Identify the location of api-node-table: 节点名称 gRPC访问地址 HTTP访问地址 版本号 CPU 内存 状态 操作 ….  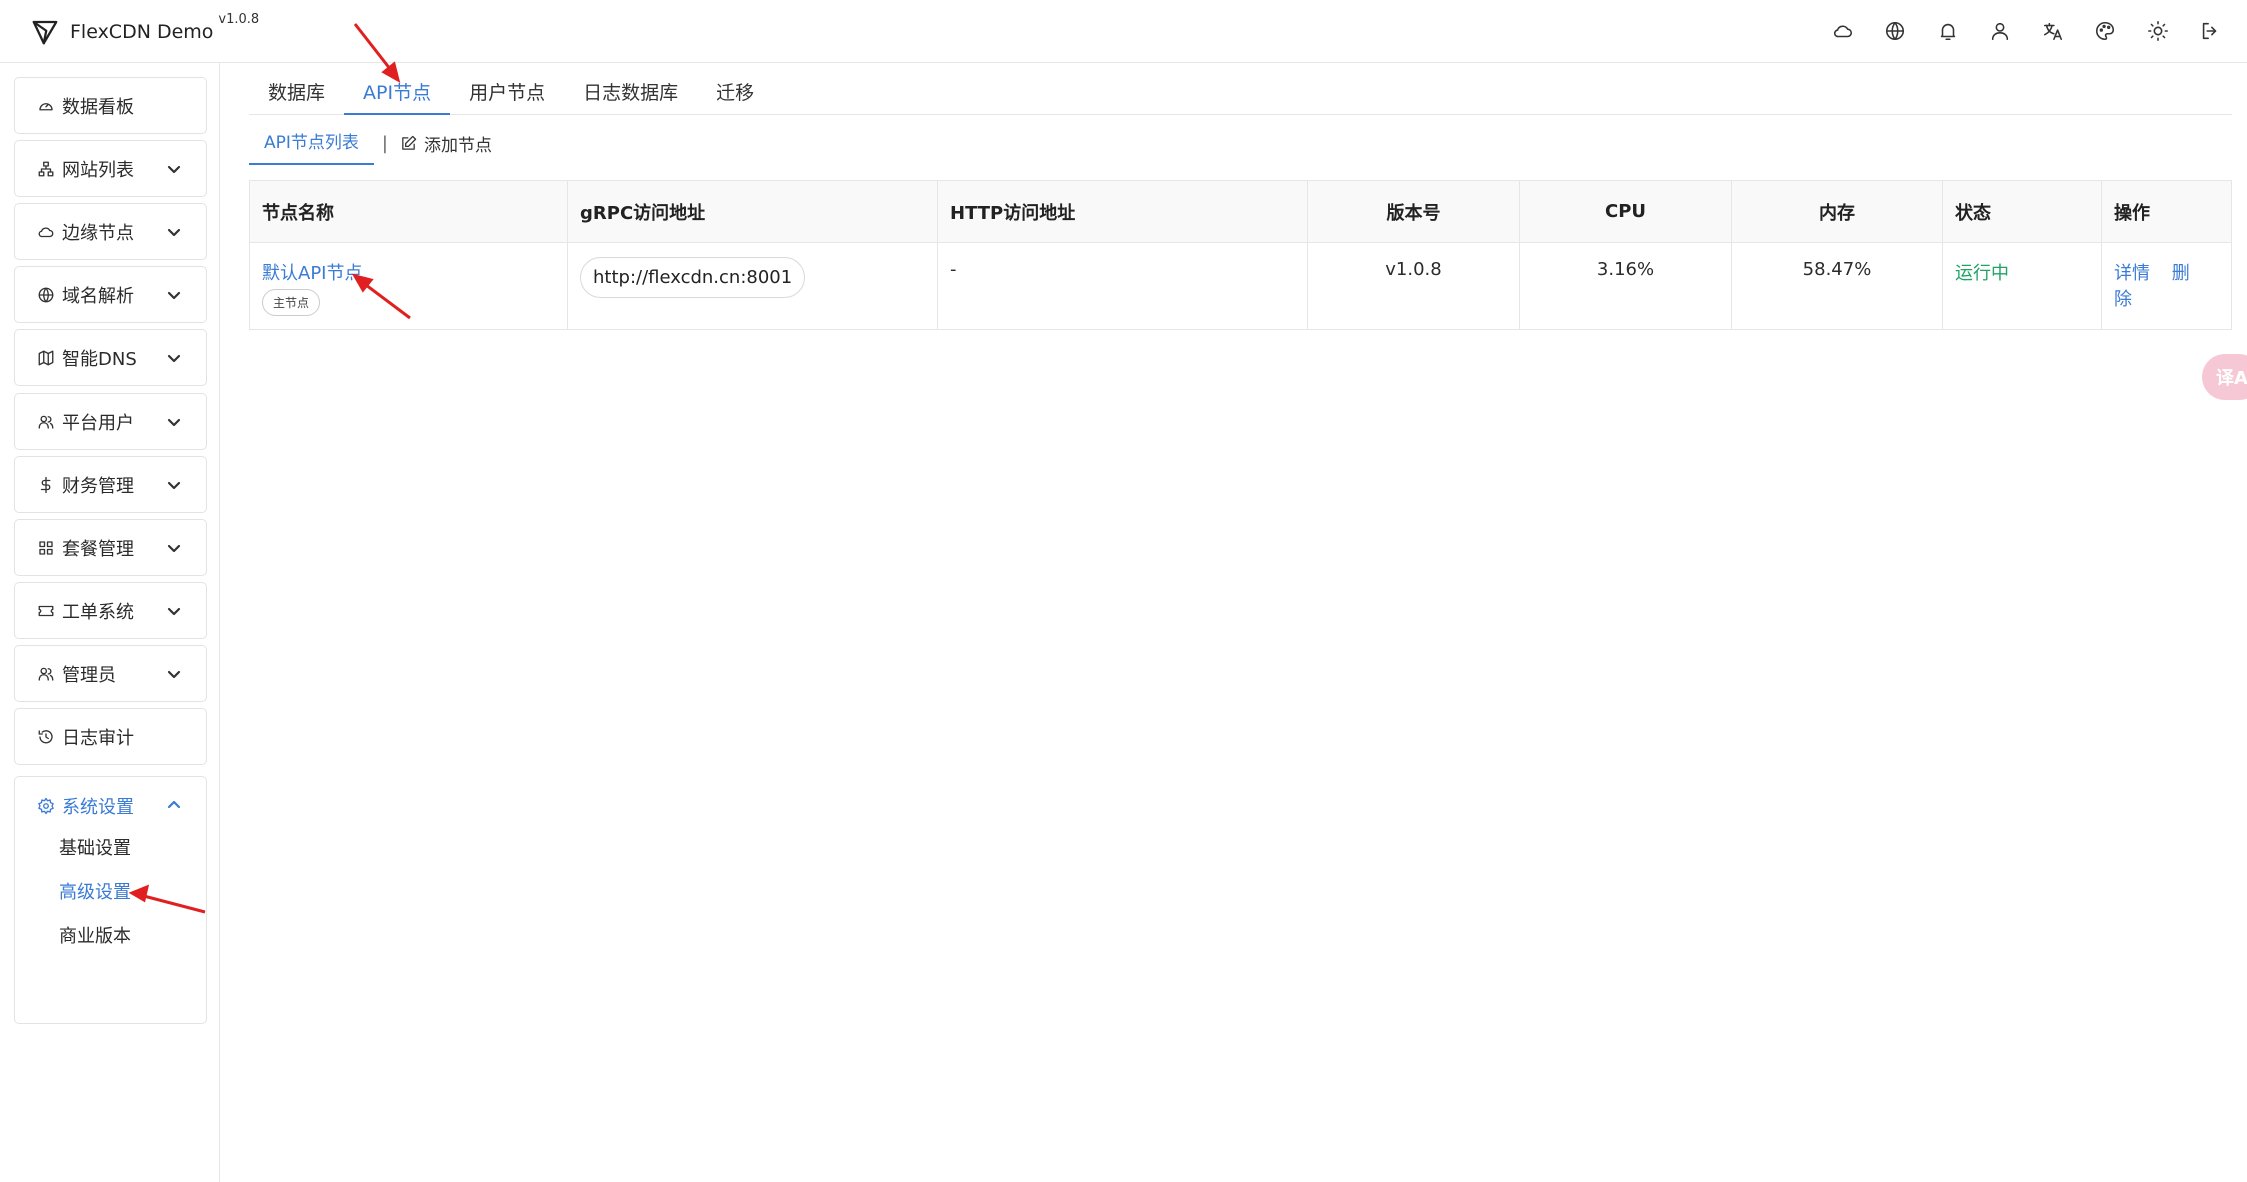
(1240, 255).